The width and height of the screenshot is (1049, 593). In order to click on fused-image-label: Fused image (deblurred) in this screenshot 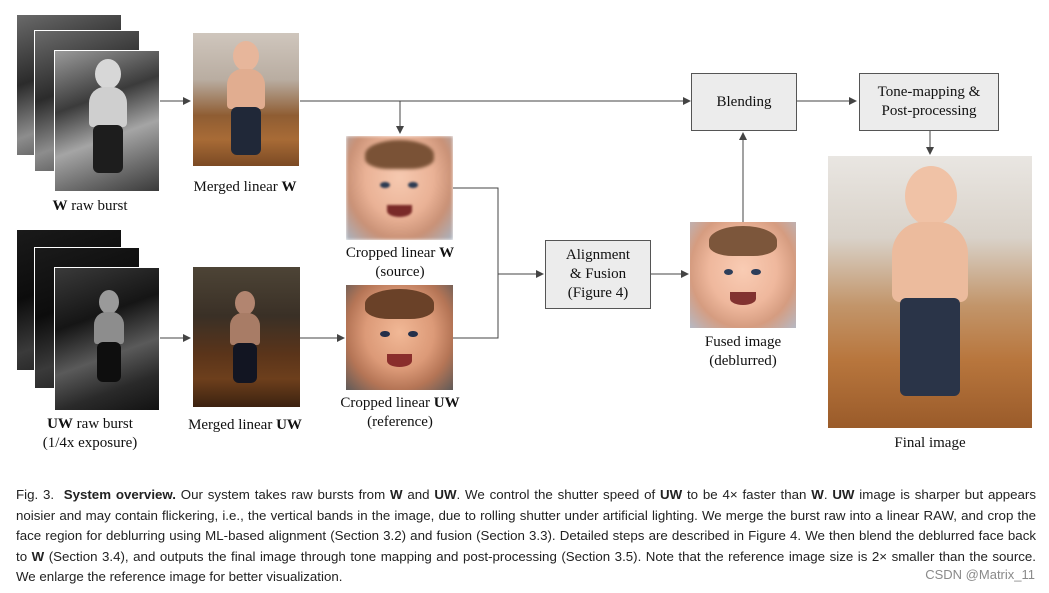, I will do `click(743, 351)`.